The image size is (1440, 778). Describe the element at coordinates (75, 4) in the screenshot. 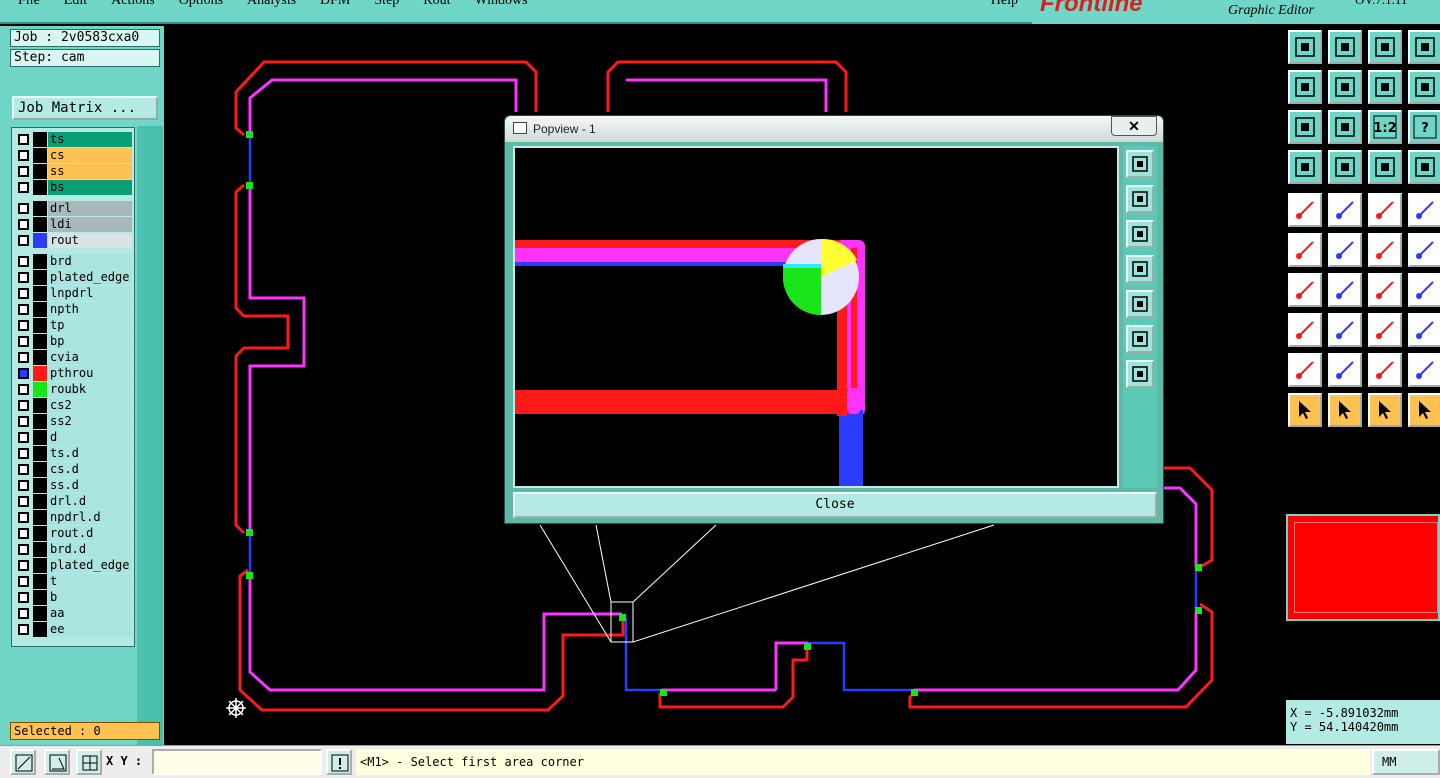

I see `menu-item-edit: Edit` at that location.